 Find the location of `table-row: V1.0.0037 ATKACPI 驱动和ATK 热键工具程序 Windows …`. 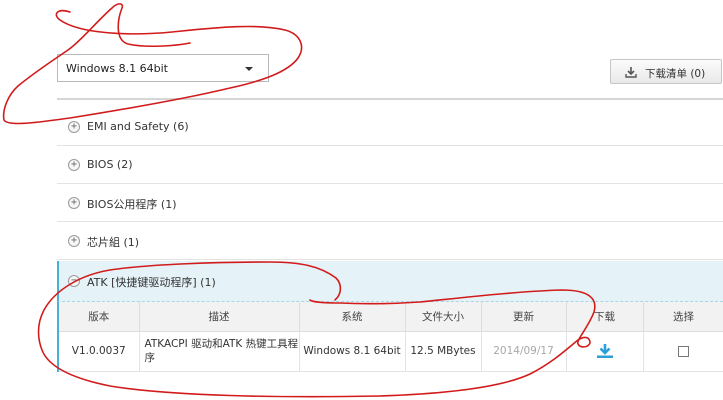

table-row: V1.0.0037 ATKACPI 驱动和ATK 热键工具程序 Windows … is located at coordinates (390, 351).